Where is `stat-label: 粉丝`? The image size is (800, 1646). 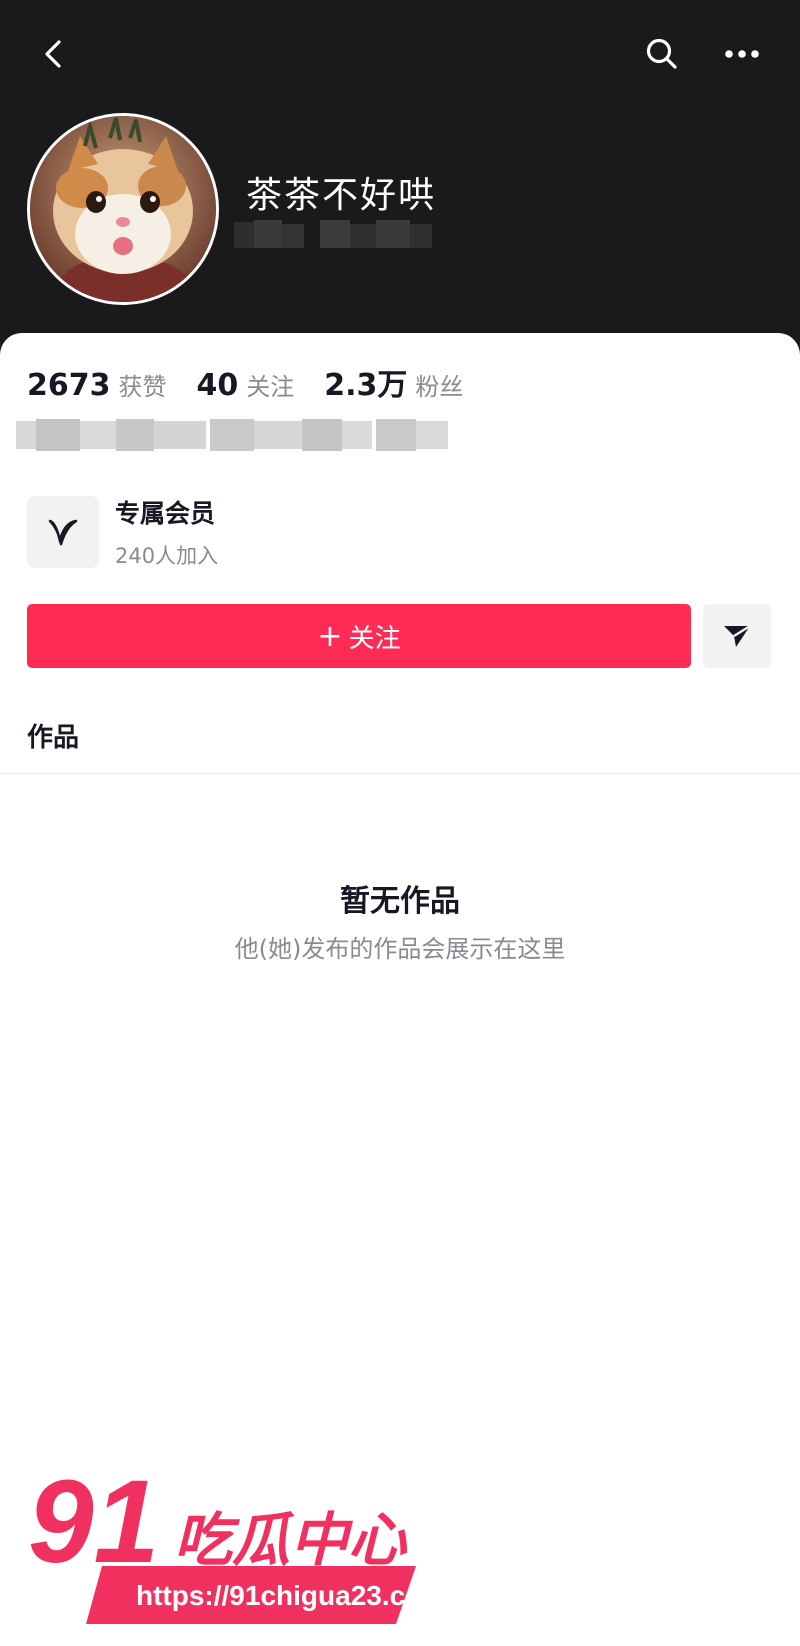
stat-label: 粉丝 is located at coordinates (439, 387).